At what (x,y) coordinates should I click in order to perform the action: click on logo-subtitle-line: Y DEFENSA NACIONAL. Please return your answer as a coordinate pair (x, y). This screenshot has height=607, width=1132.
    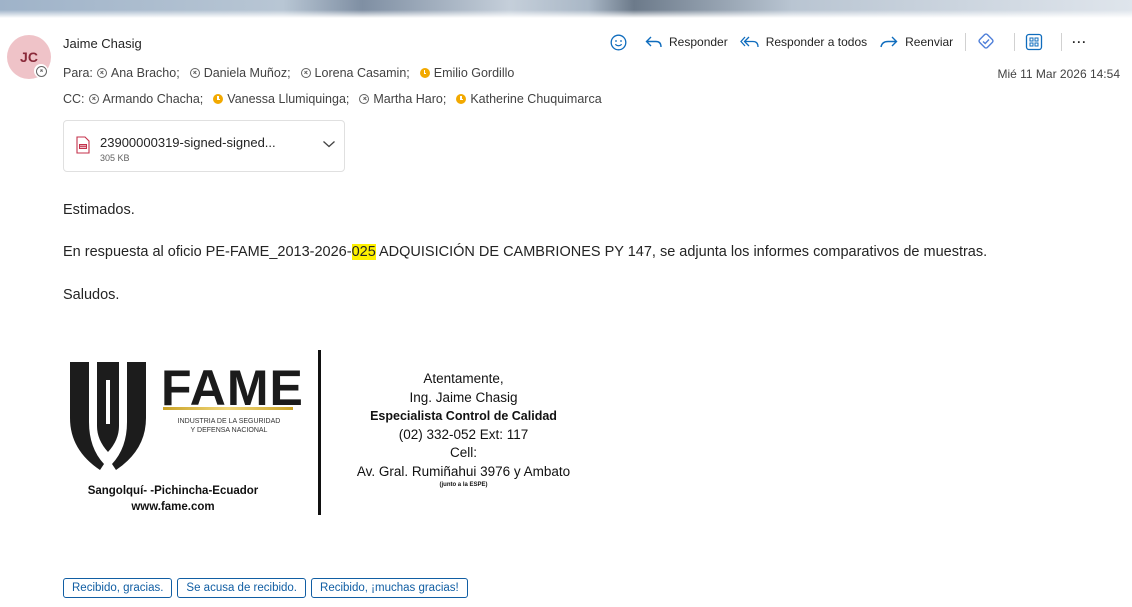
    Looking at the image, I should click on (229, 430).